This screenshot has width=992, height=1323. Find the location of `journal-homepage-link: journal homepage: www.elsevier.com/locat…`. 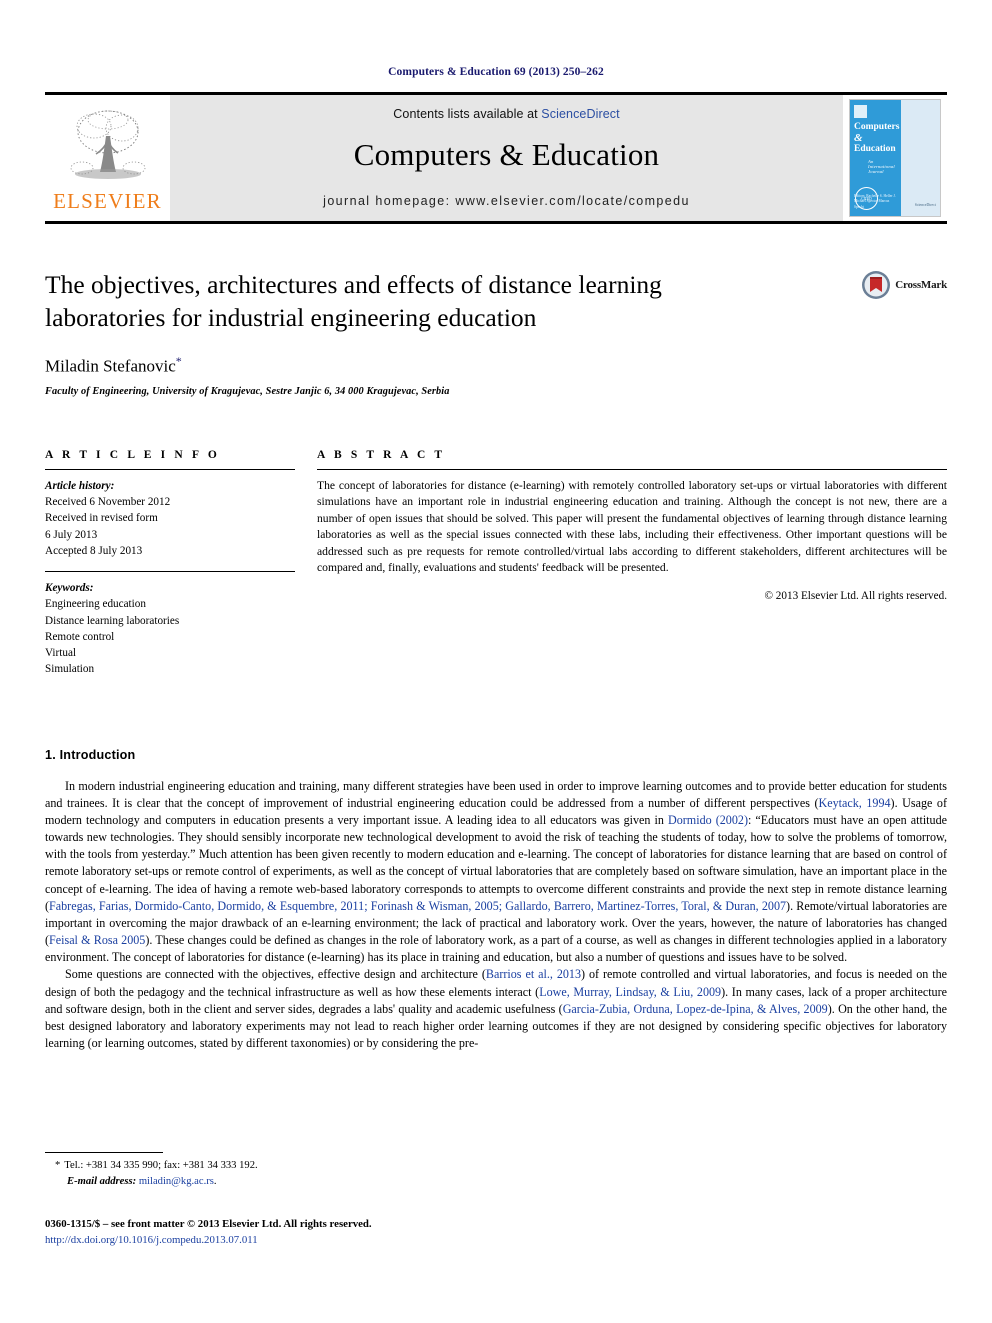

journal-homepage-link: journal homepage: www.elsevier.com/locat… is located at coordinates (506, 201).